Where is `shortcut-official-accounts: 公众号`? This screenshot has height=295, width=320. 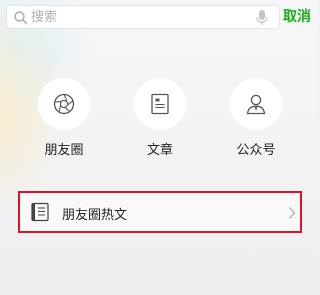
shortcut-official-accounts: 公众号 is located at coordinates (255, 118).